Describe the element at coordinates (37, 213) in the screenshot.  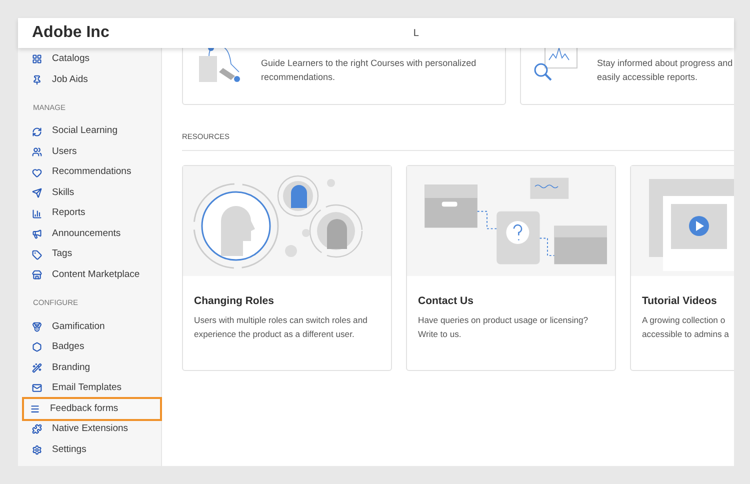
I see `bar-chart-icon` at that location.